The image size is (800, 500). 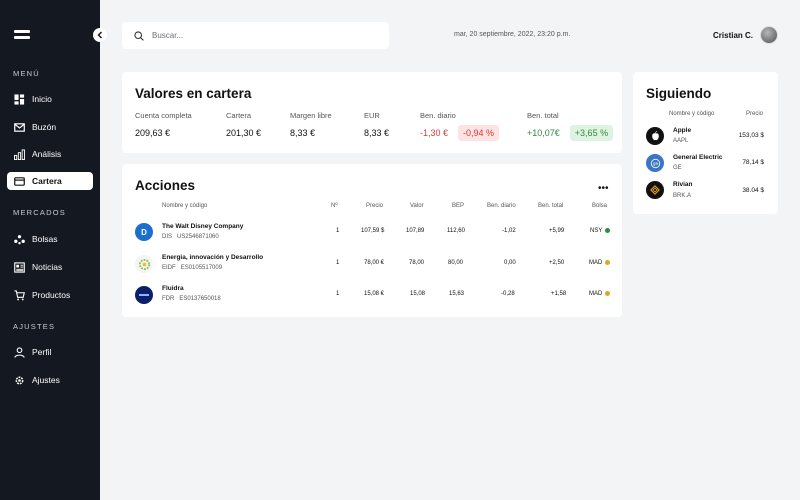 I want to click on search-bar, so click(x=255, y=35).